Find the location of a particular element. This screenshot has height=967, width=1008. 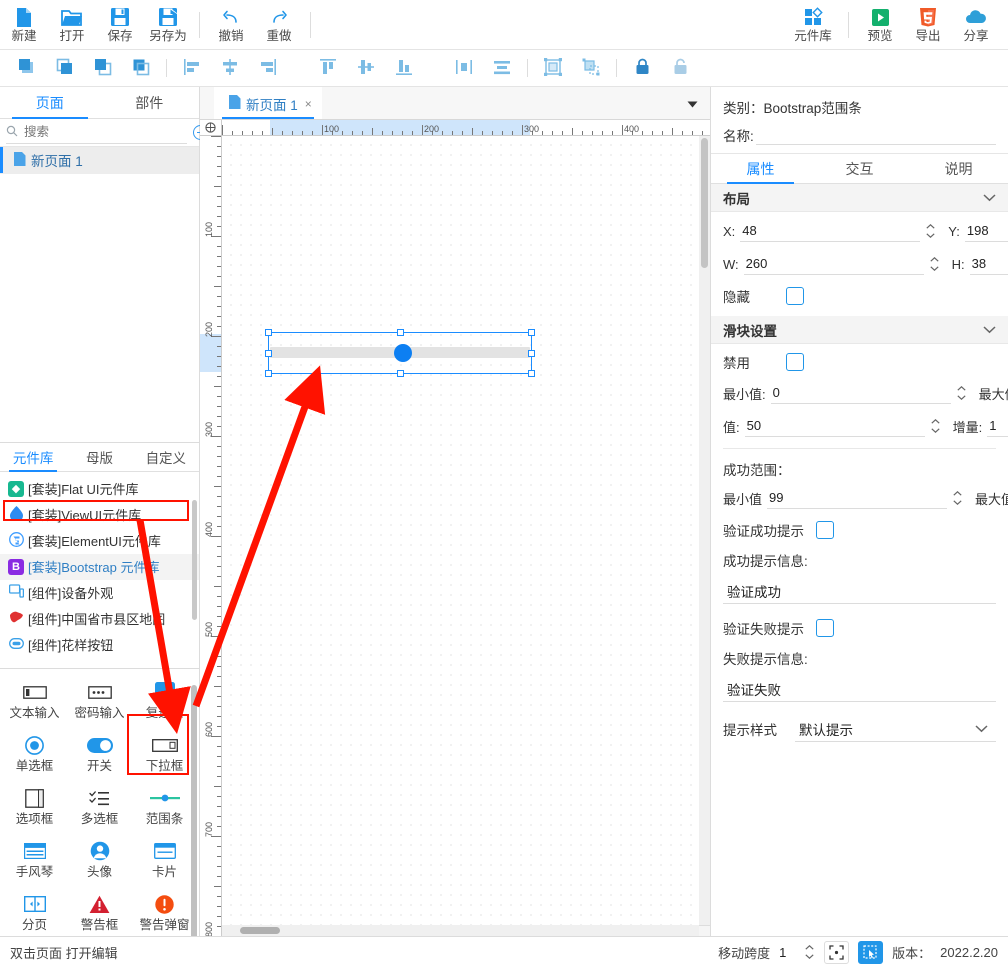

field-w-input is located at coordinates (833, 264).